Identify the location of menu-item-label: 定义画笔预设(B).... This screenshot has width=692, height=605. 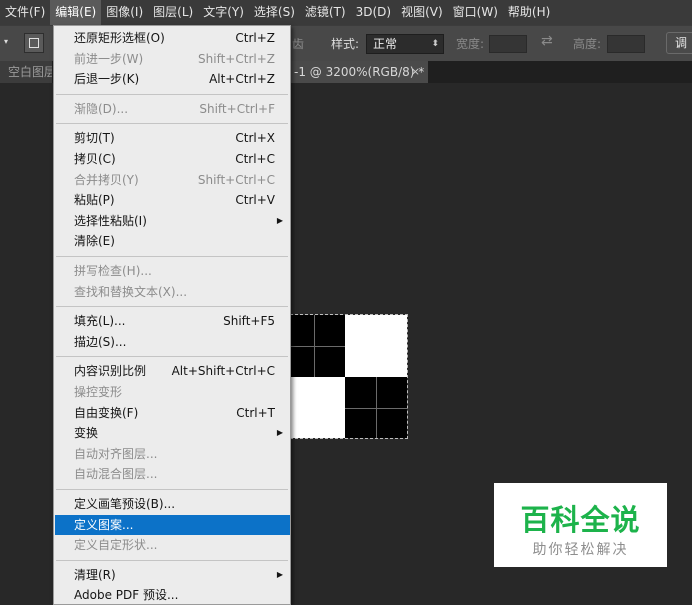
(125, 504).